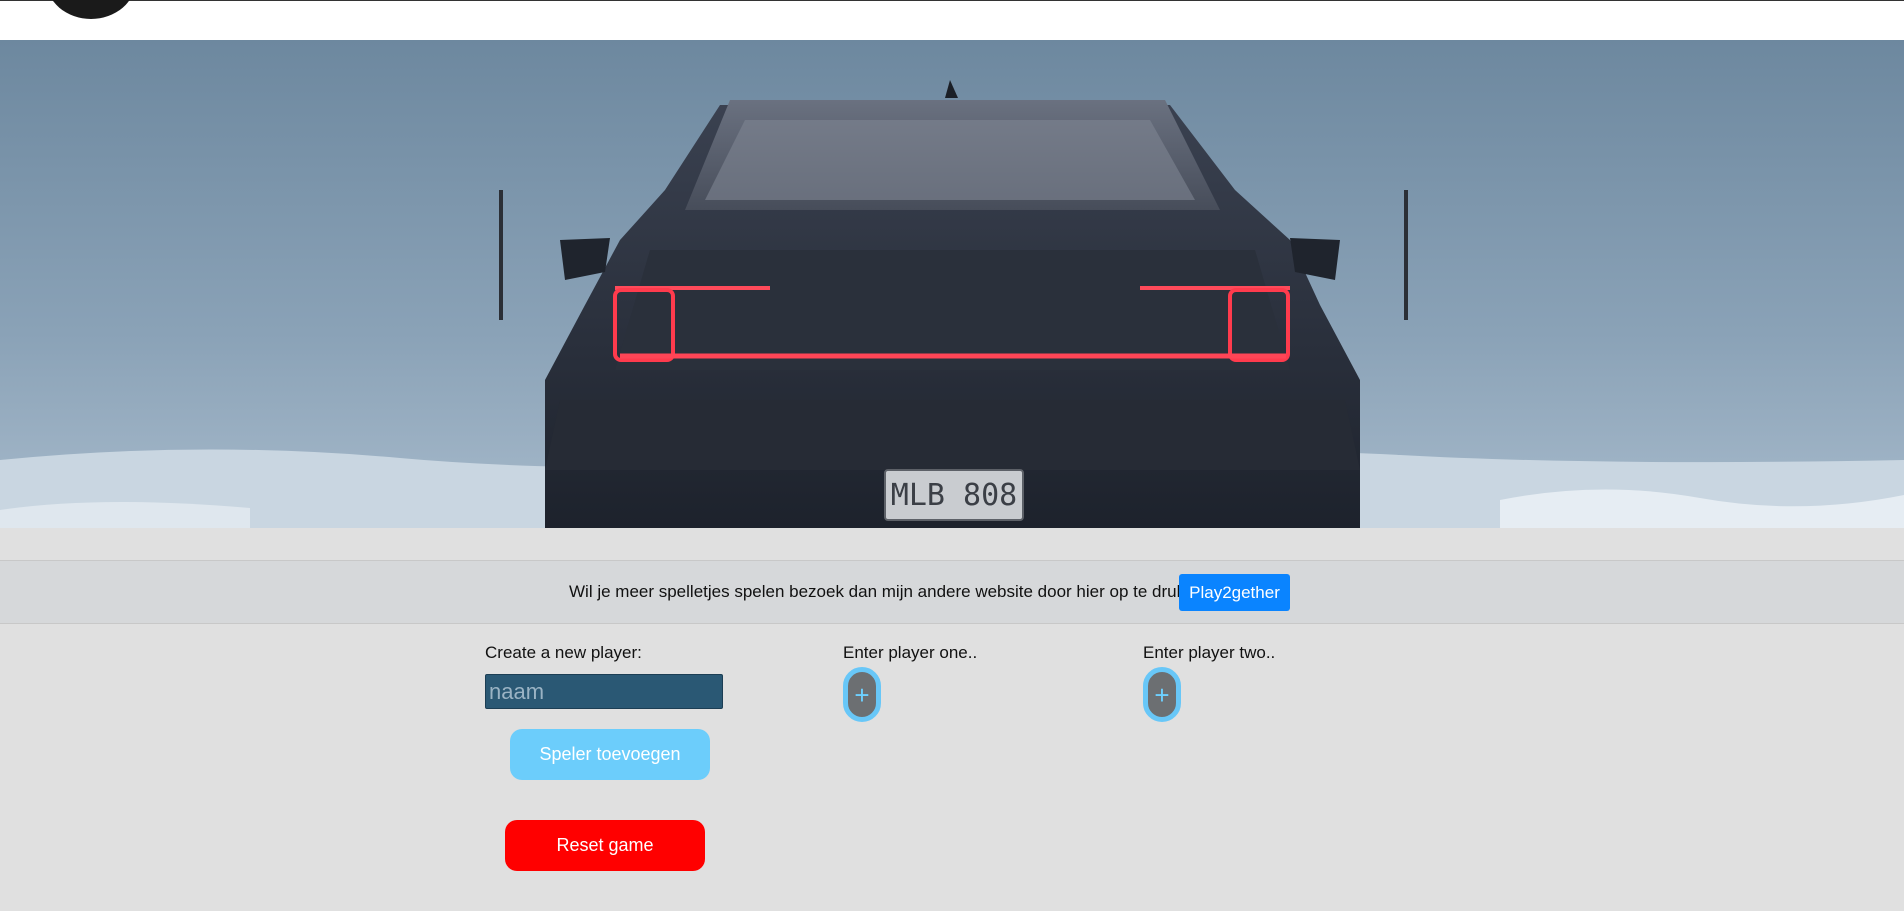 This screenshot has width=1904, height=911. What do you see at coordinates (610, 754) in the screenshot?
I see `add-player-button: Speler toevoegen` at bounding box center [610, 754].